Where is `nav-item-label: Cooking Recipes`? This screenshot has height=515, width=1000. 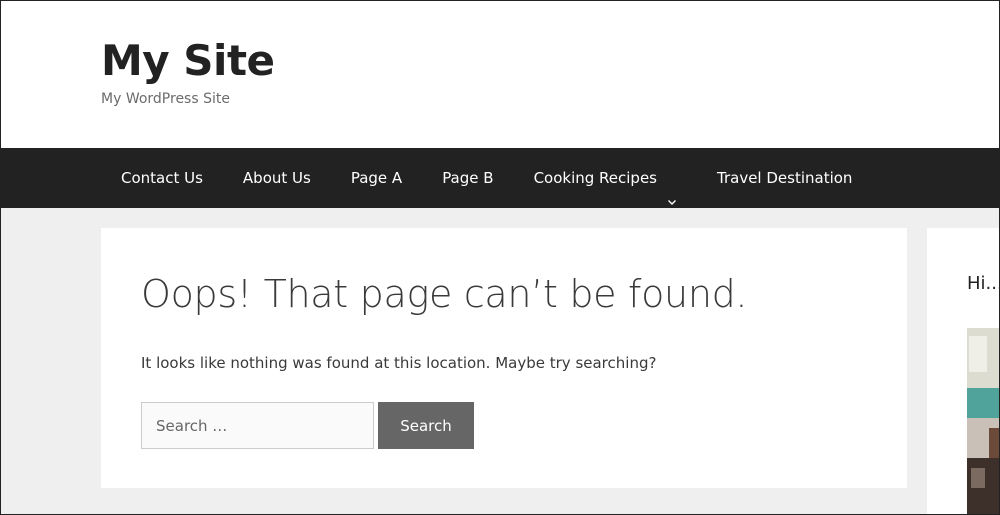
nav-item-label: Cooking Recipes is located at coordinates (595, 178).